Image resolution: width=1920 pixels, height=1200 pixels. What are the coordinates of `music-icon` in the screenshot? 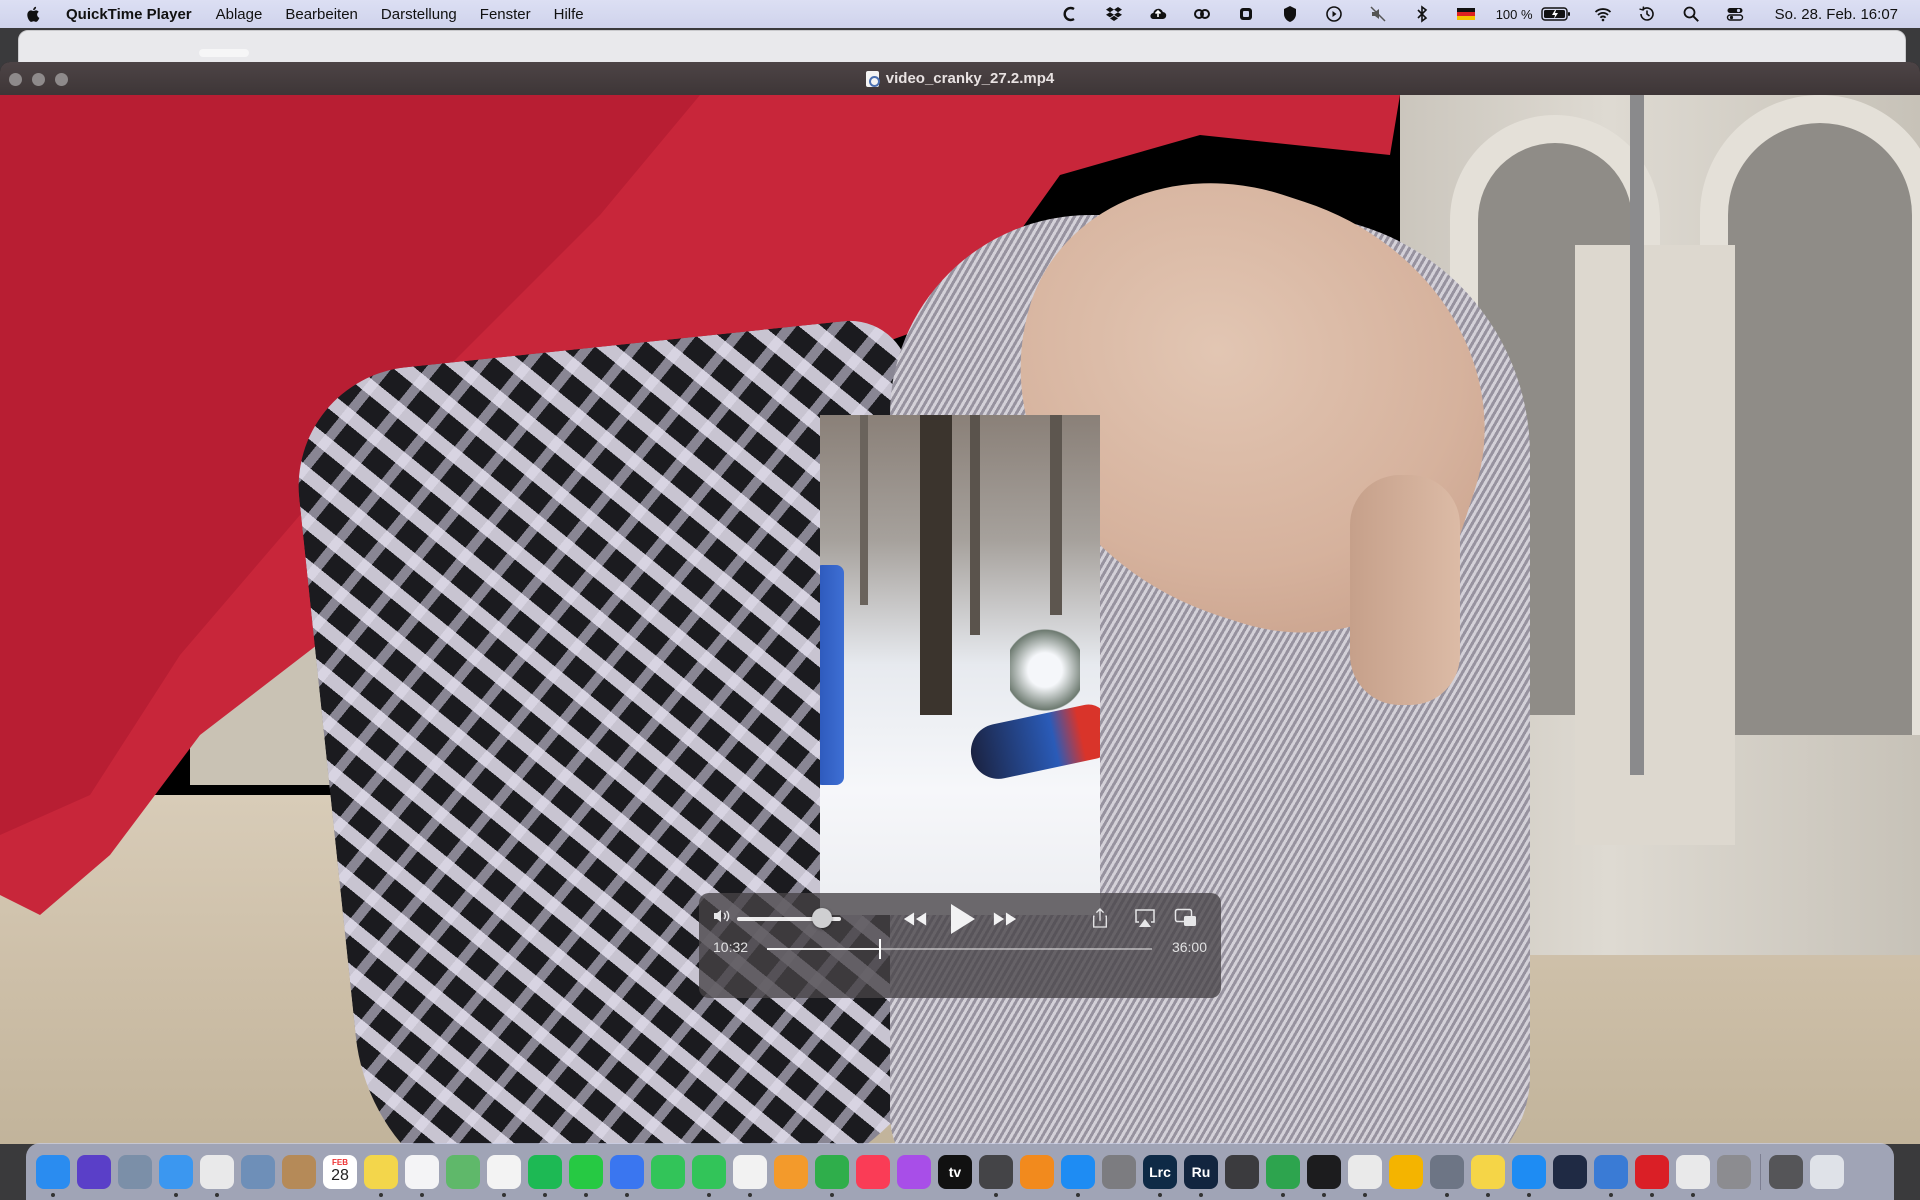 It's located at (873, 1171).